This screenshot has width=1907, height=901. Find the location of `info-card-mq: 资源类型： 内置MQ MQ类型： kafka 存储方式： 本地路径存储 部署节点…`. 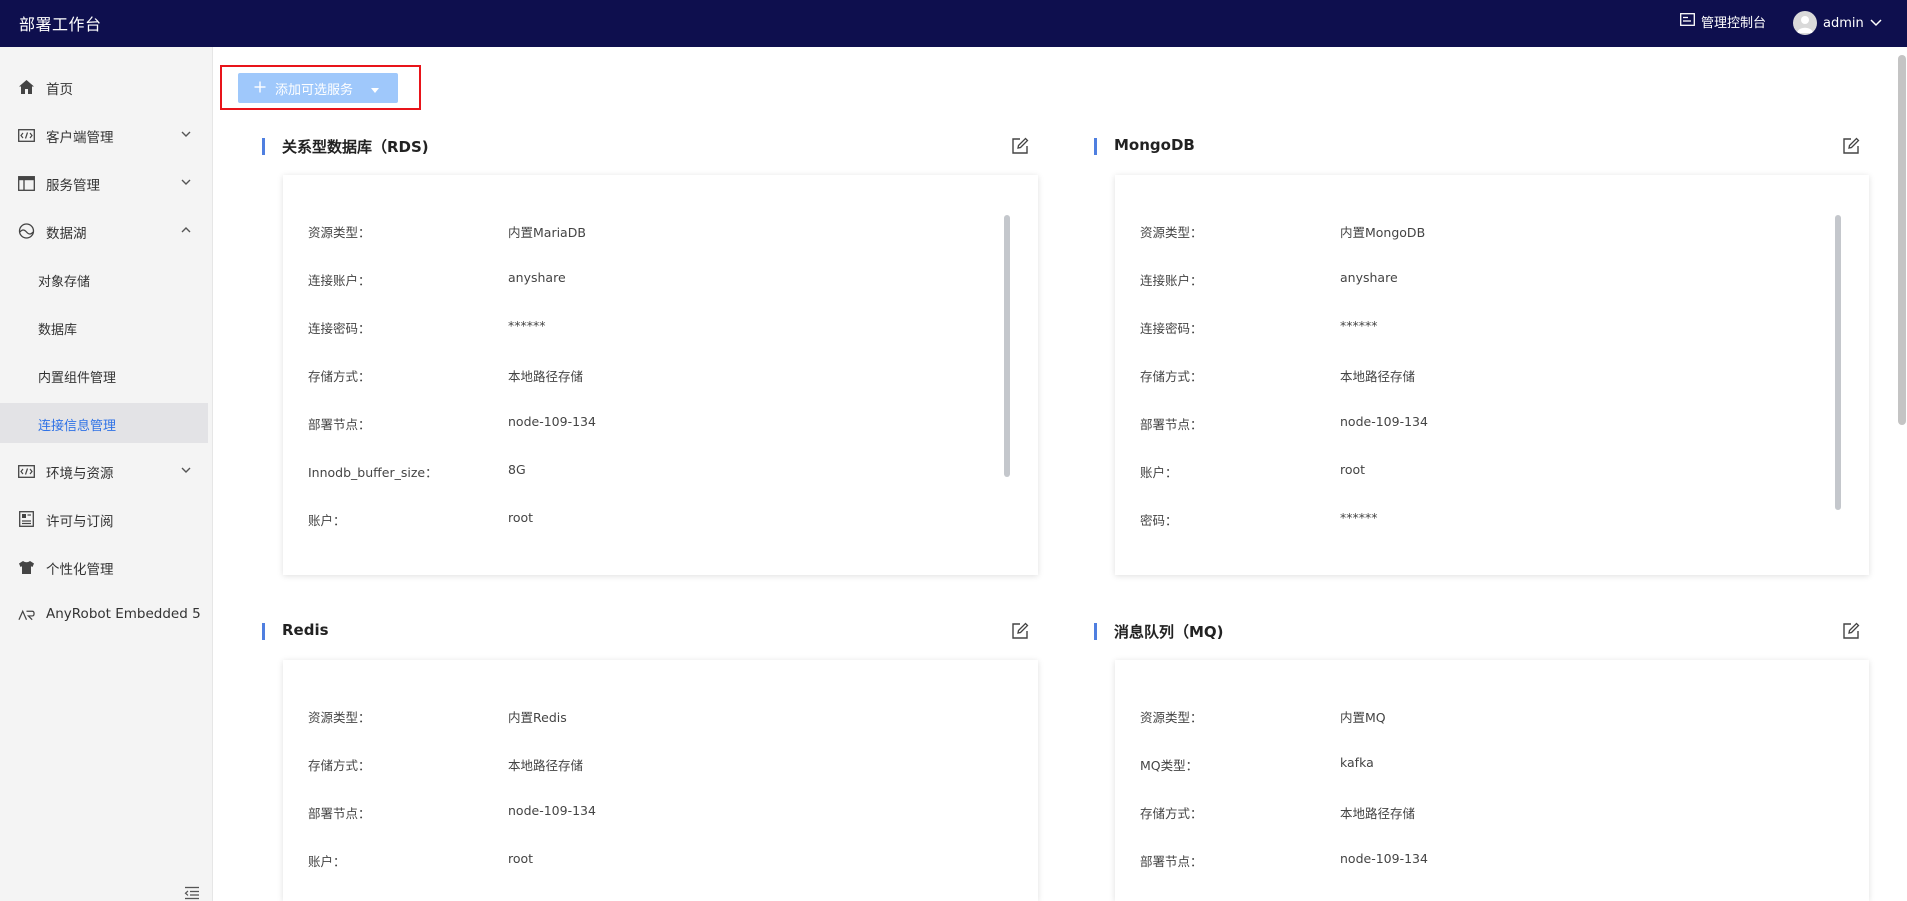

info-card-mq: 资源类型： 内置MQ MQ类型： kafka 存储方式： 本地路径存储 部署节点… is located at coordinates (1492, 780).